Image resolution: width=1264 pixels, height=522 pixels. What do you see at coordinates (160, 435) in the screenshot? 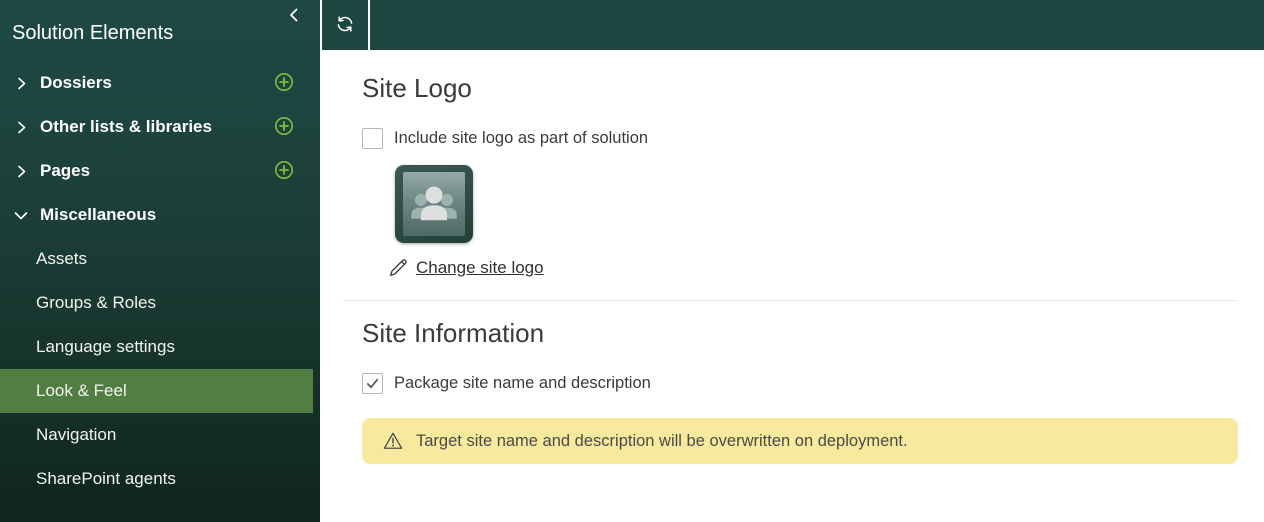
I see `sidebar-item-navigation: Navigation` at bounding box center [160, 435].